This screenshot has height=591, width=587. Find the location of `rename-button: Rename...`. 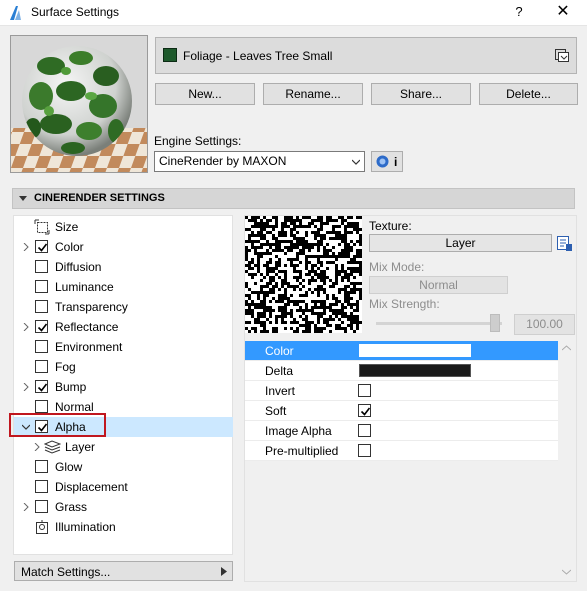

rename-button: Rename... is located at coordinates (313, 94).